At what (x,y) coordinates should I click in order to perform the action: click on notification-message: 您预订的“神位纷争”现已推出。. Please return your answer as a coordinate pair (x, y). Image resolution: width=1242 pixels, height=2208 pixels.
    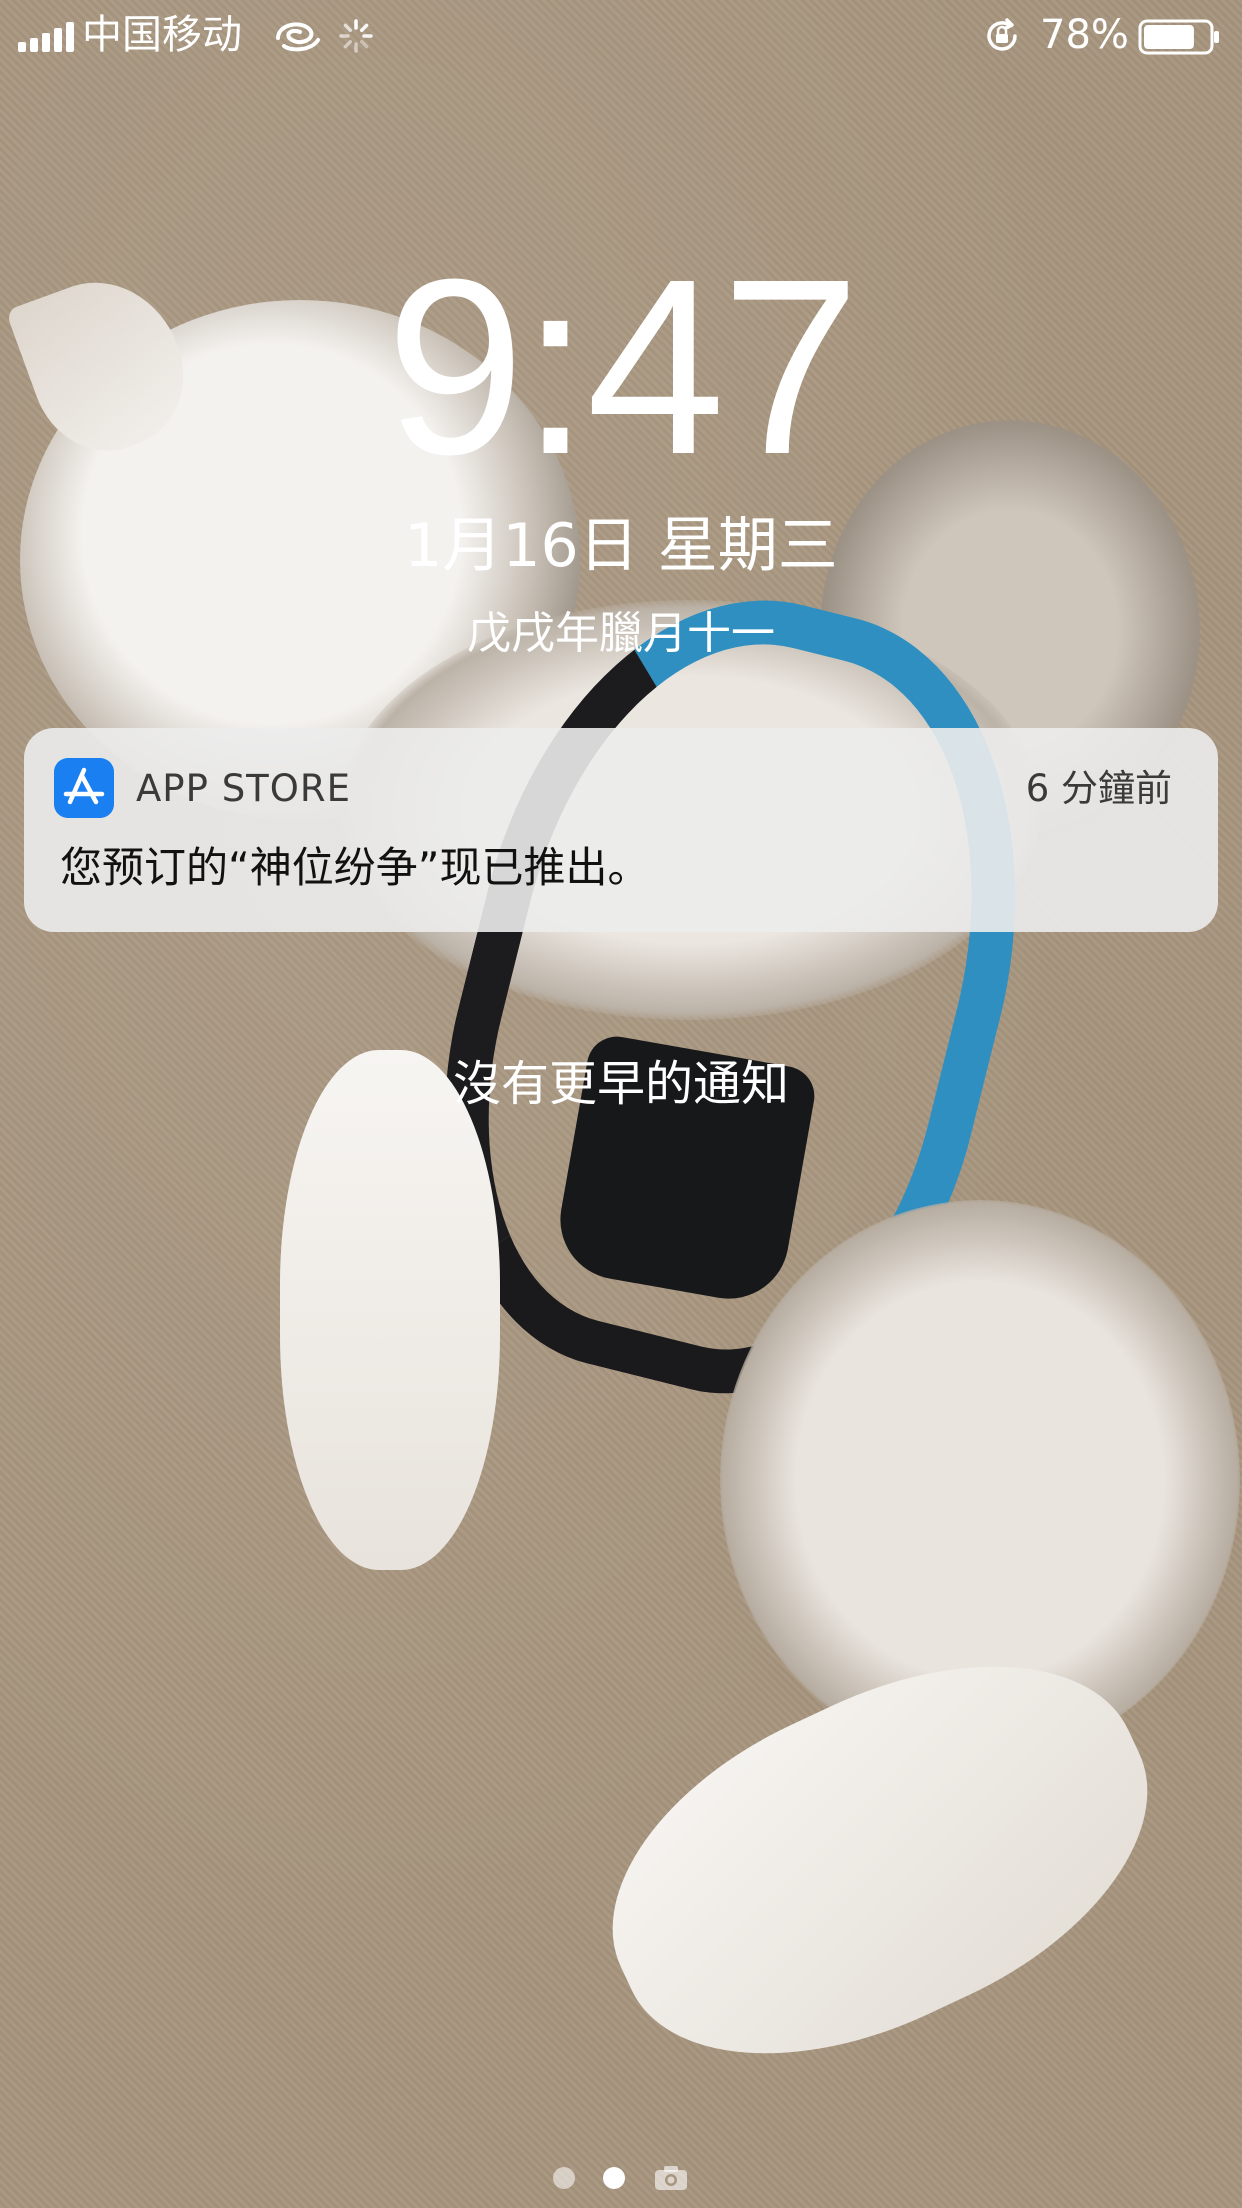
    Looking at the image, I should click on (355, 867).